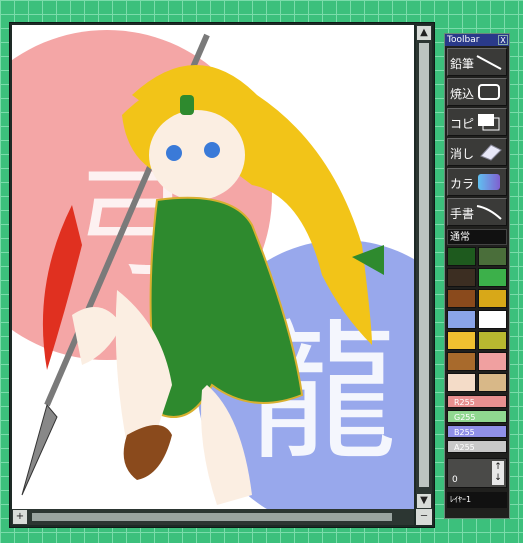  Describe the element at coordinates (147, 452) in the screenshot. I see `shoe` at that location.